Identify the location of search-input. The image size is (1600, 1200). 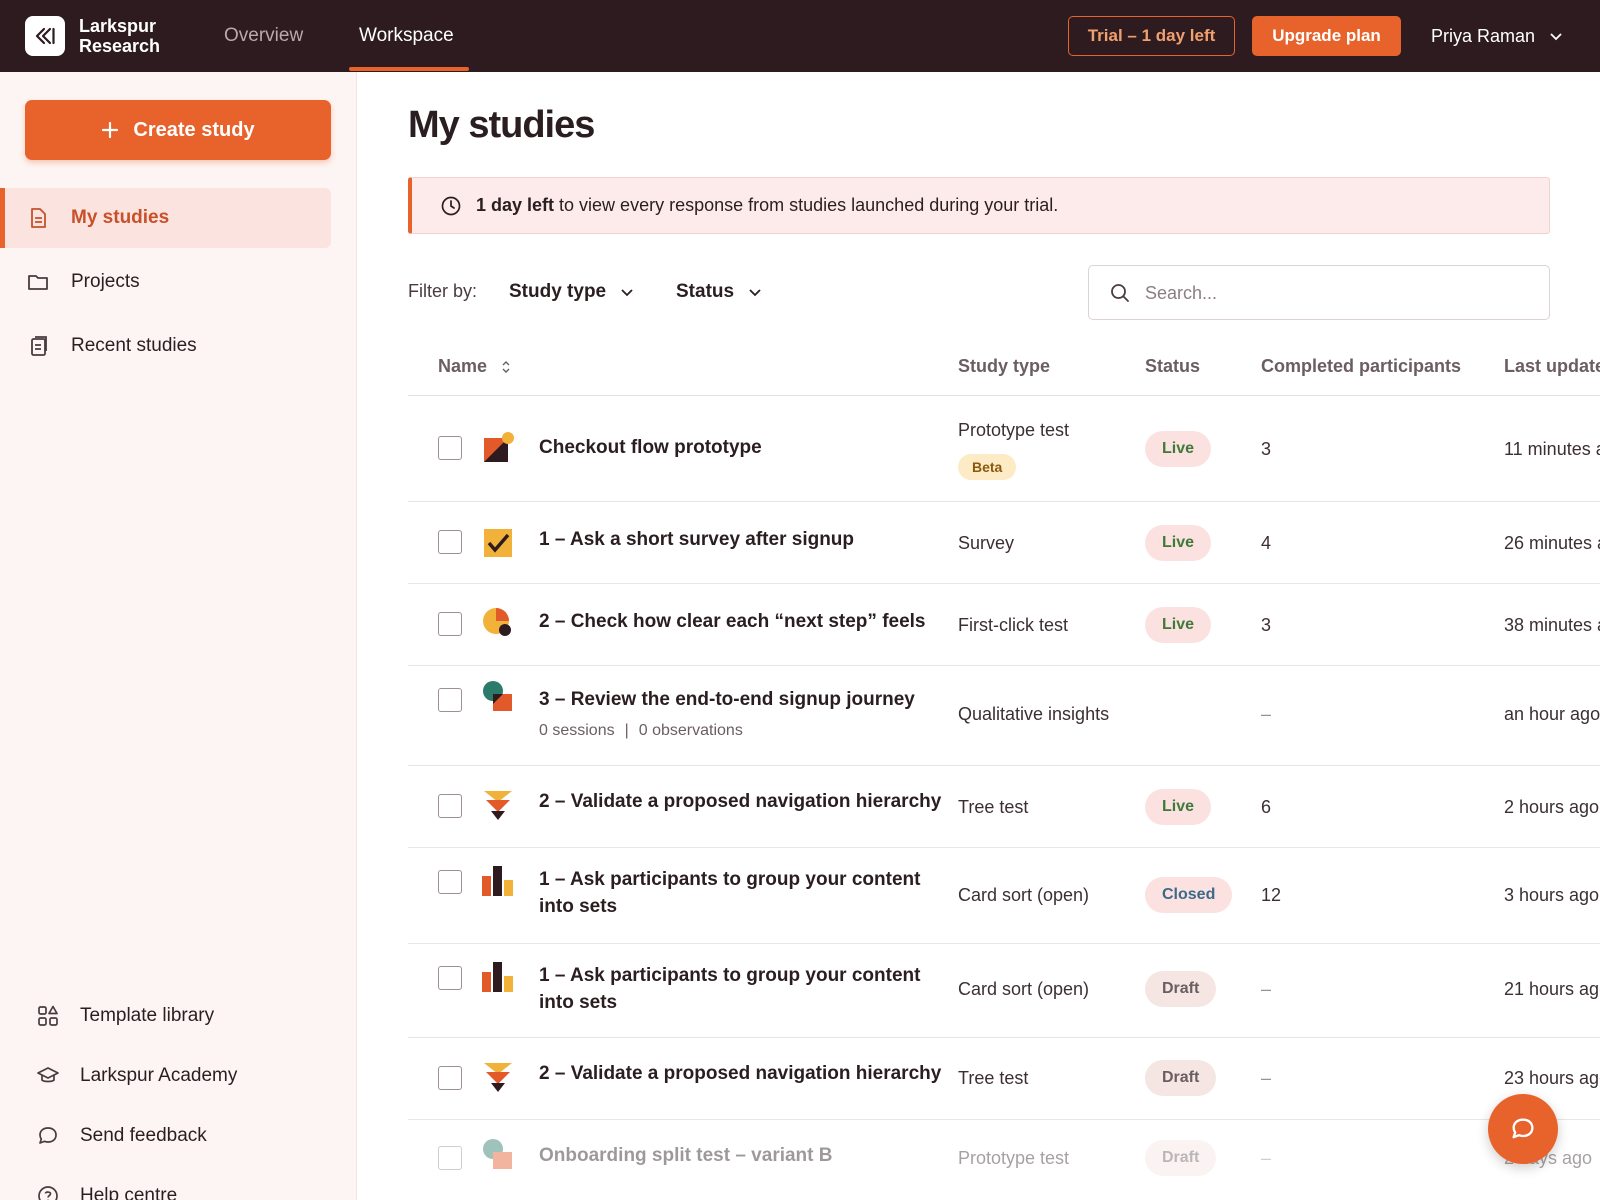
(1335, 293).